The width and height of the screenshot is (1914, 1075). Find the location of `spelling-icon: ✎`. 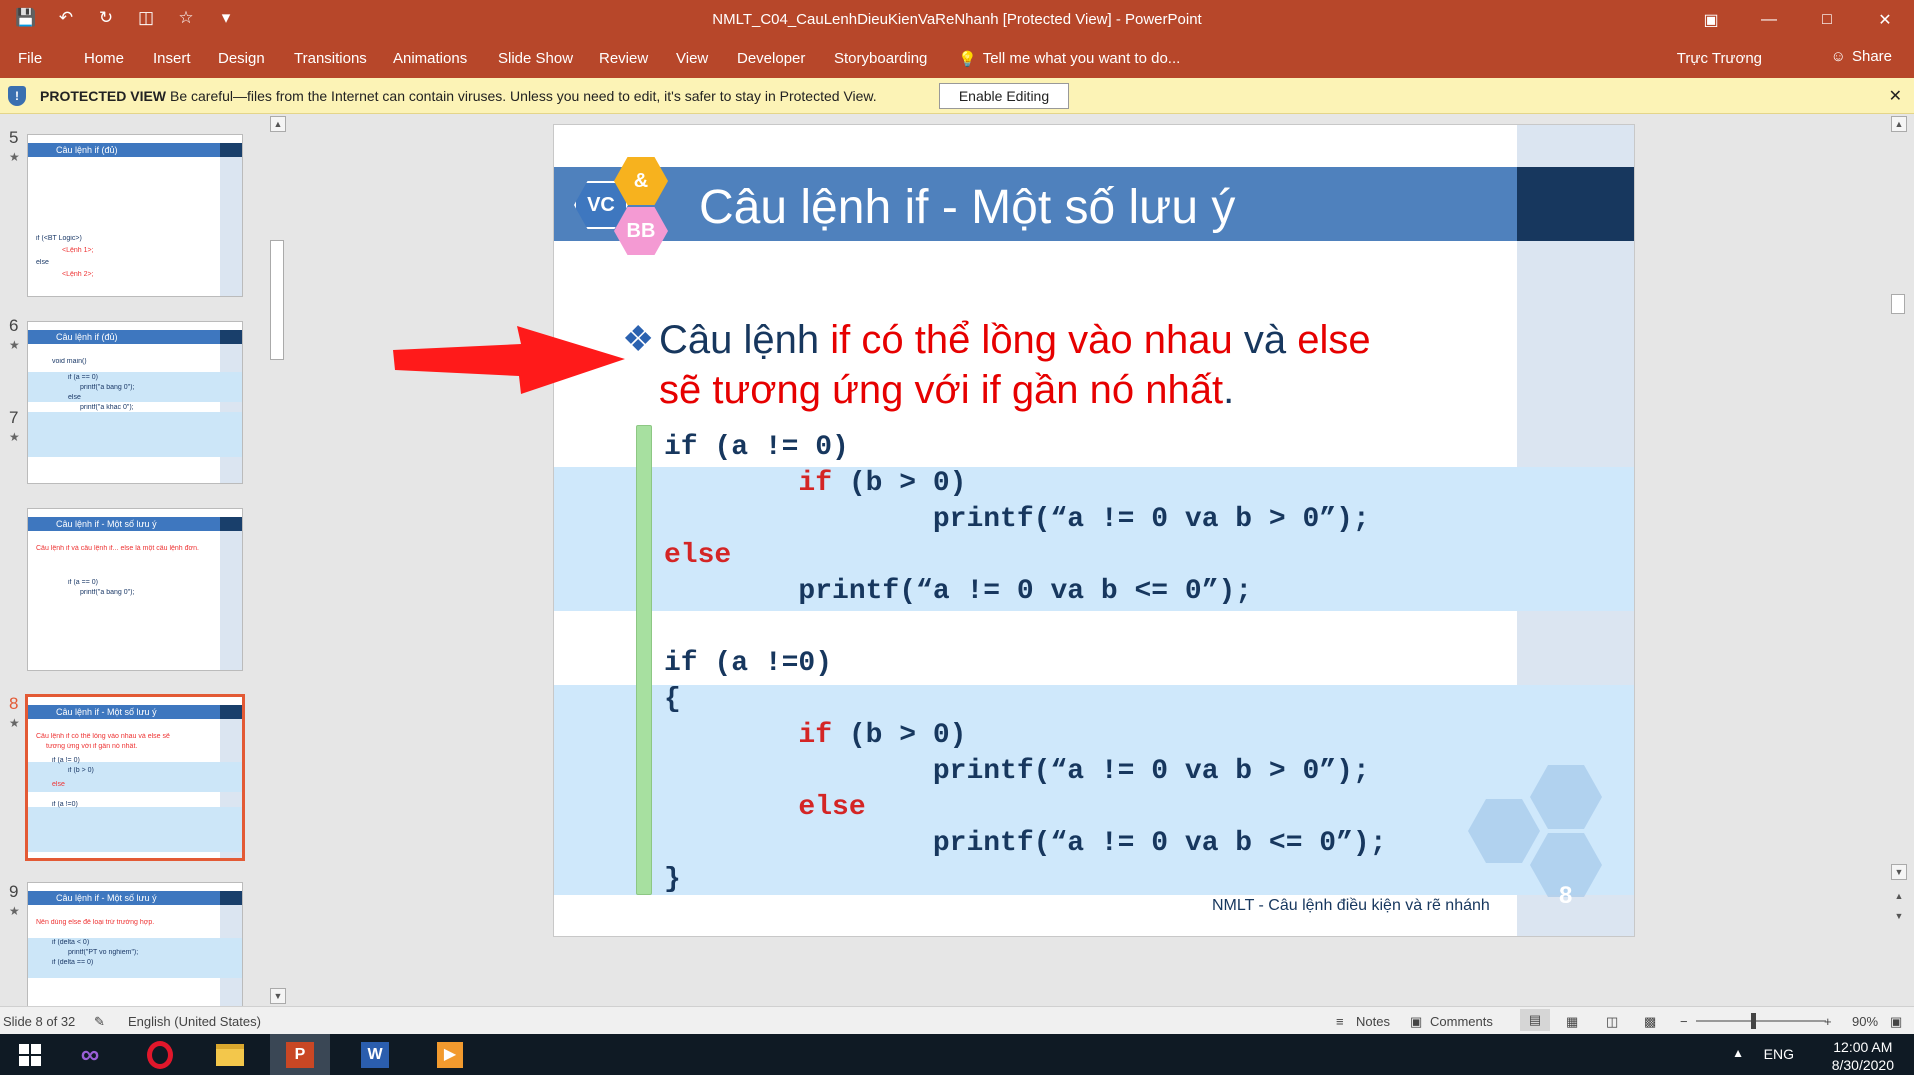

spelling-icon: ✎ is located at coordinates (99, 1022).